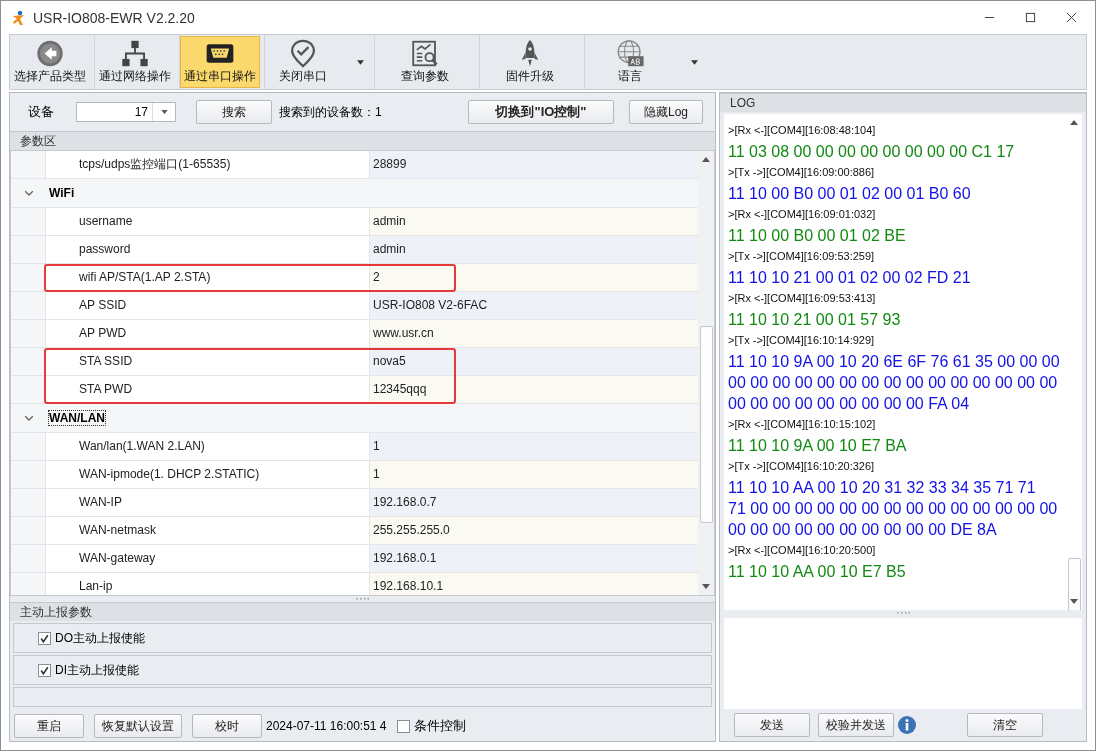 The image size is (1096, 751). What do you see at coordinates (1005, 725) in the screenshot?
I see `clear-button: 清空` at bounding box center [1005, 725].